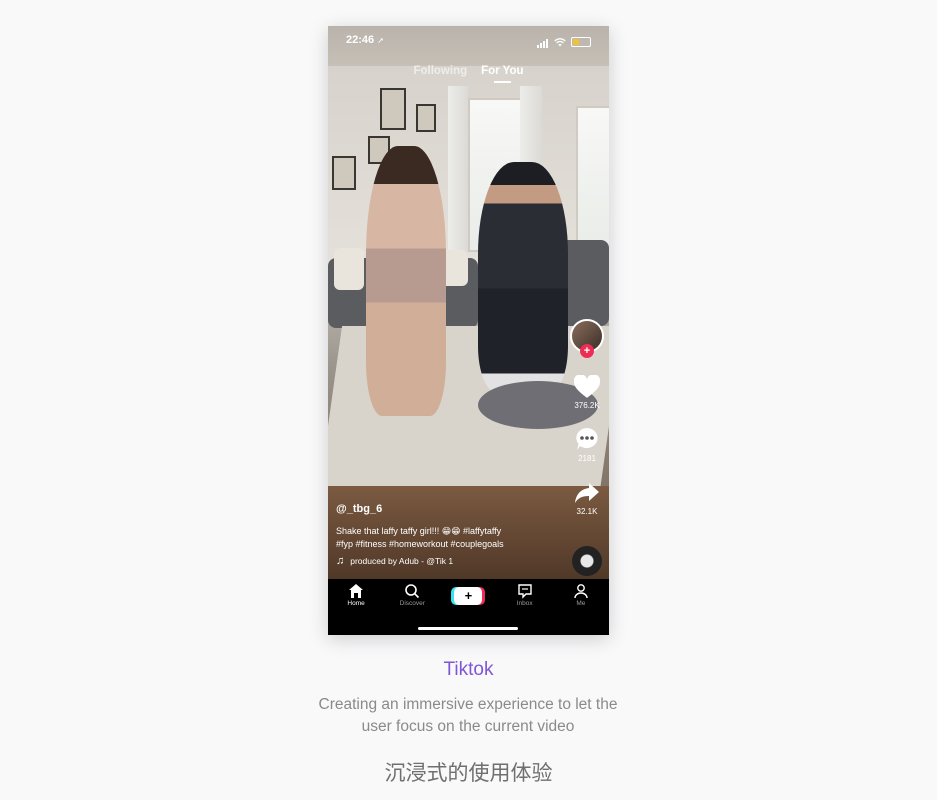  What do you see at coordinates (468, 773) in the screenshot?
I see `showcase-description-cn: 沉浸式的使用体验` at bounding box center [468, 773].